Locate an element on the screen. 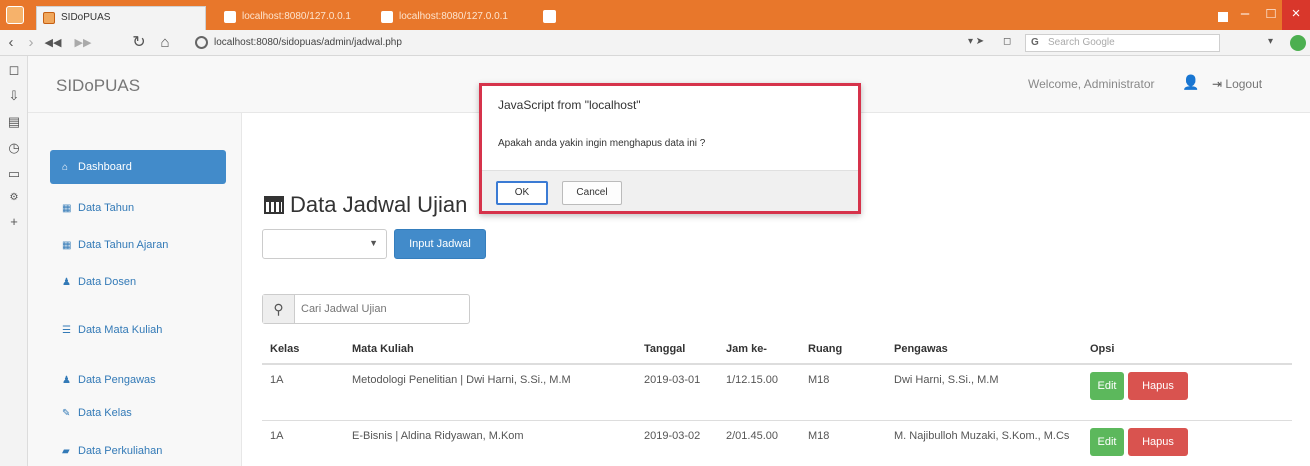  cell-mata-kuliah: E-Bisnis | Aldina Ridyawan, M.Kom is located at coordinates (490, 442).